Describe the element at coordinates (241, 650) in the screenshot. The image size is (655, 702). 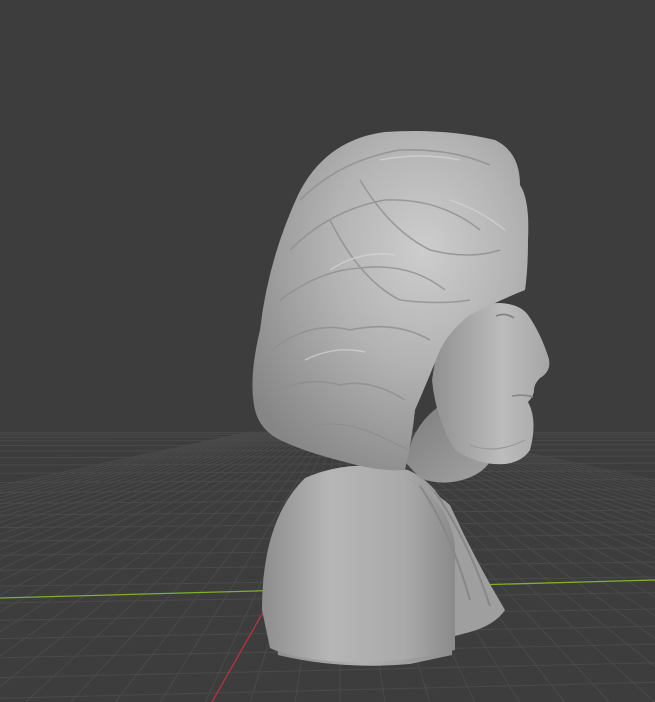
I see `y-axis-line` at that location.